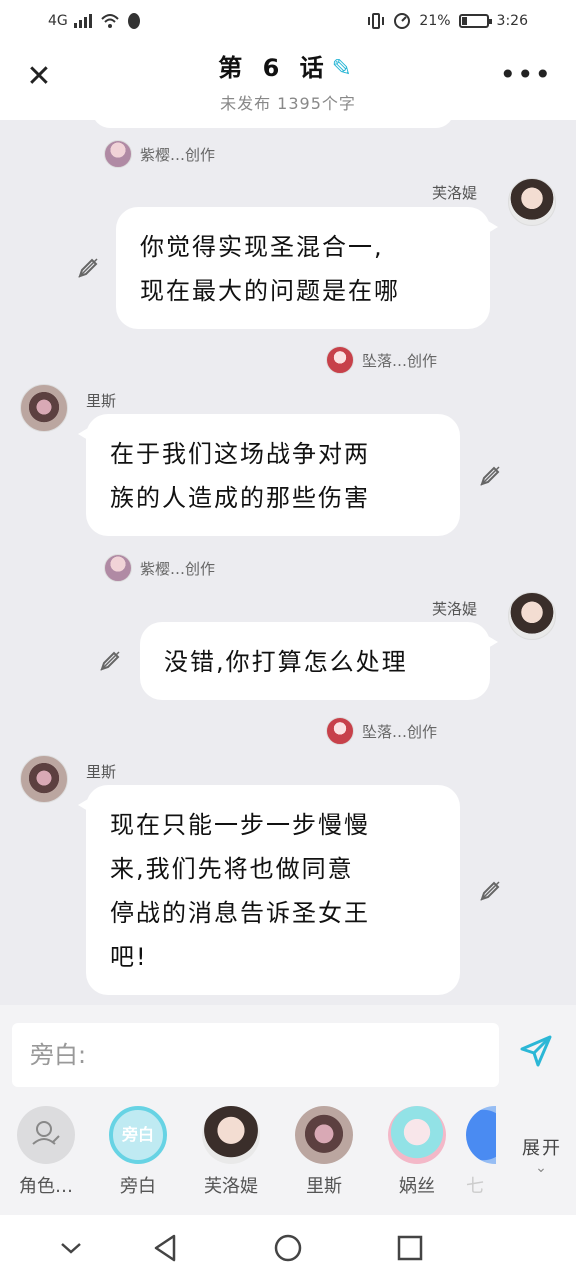  What do you see at coordinates (269, 475) in the screenshot?
I see `message-bubble: 在于我们这场战争对两 族的人造成的那些伤害` at bounding box center [269, 475].